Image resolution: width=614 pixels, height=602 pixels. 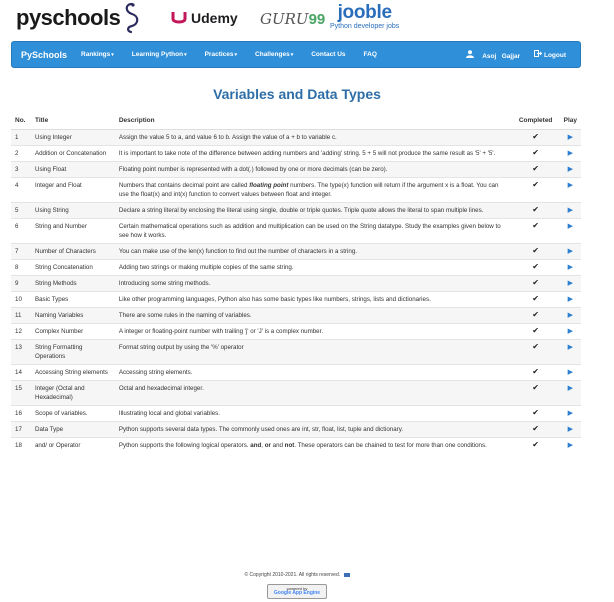 What do you see at coordinates (21, 209) in the screenshot?
I see `row-number: 5` at bounding box center [21, 209].